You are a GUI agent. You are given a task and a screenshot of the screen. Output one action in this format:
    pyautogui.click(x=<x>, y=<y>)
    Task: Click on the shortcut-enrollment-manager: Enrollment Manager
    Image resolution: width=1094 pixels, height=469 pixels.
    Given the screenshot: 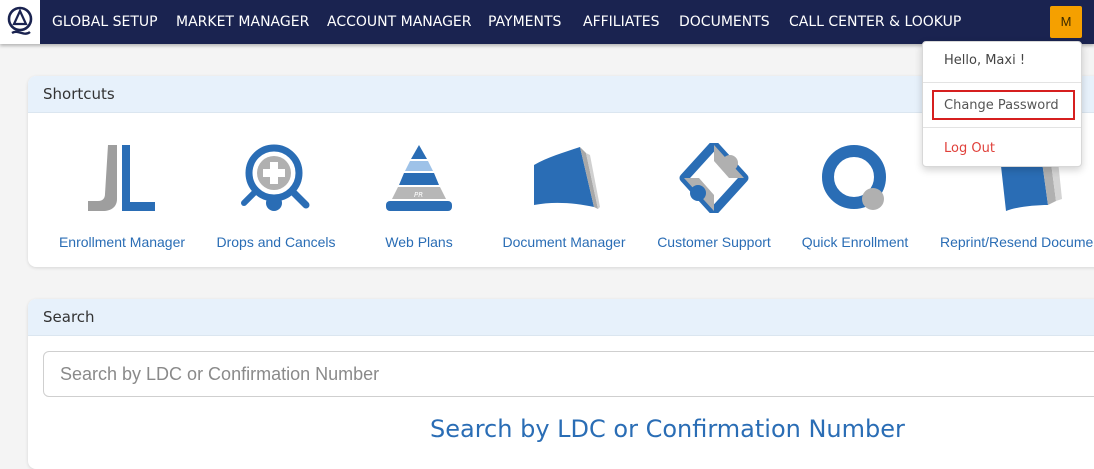 What is the action you would take?
    pyautogui.click(x=122, y=190)
    